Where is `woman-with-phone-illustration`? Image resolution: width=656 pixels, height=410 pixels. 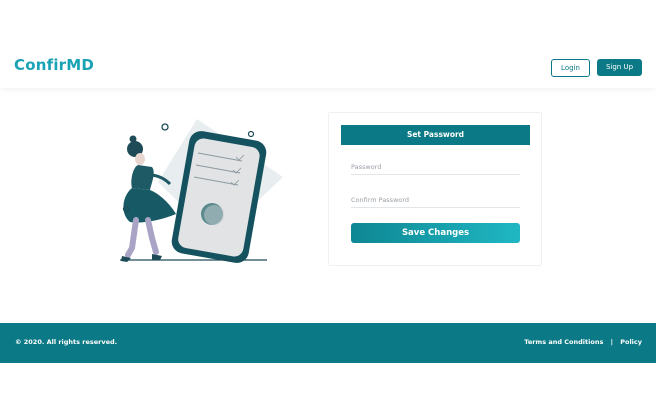
woman-with-phone-illustration is located at coordinates (201, 191).